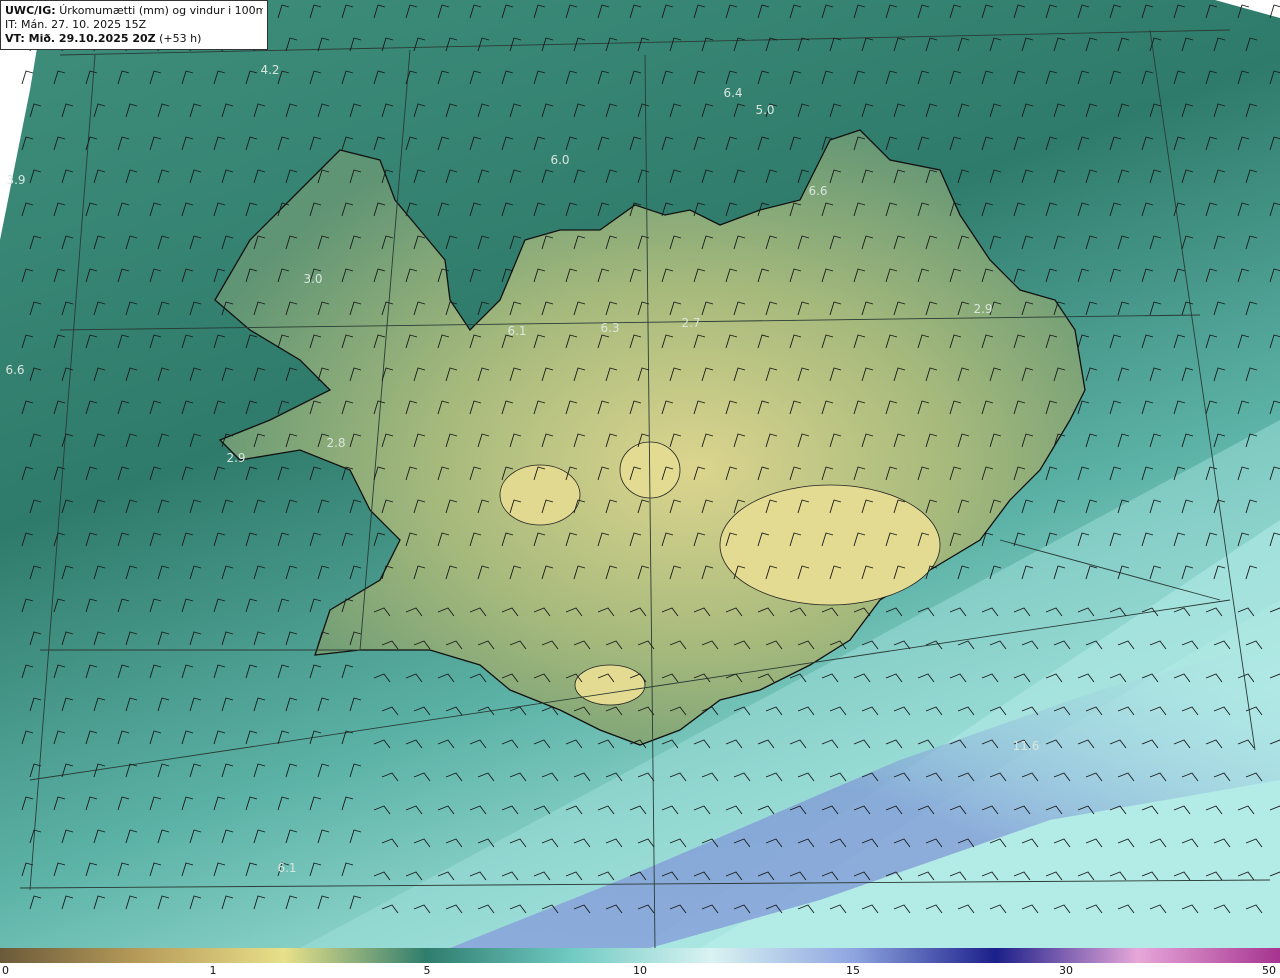  I want to click on colorbar-tick: 50, so click(1269, 970).